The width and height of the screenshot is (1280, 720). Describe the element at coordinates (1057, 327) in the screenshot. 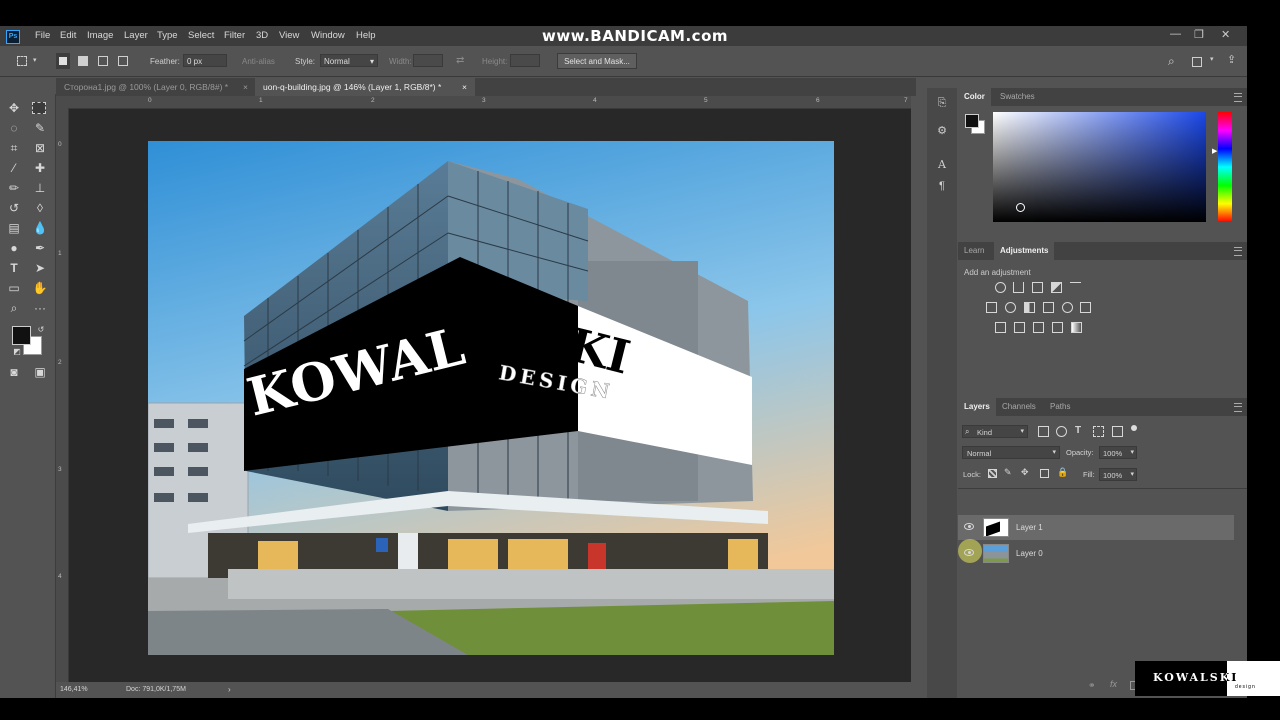

I see `selective-color-icon` at that location.